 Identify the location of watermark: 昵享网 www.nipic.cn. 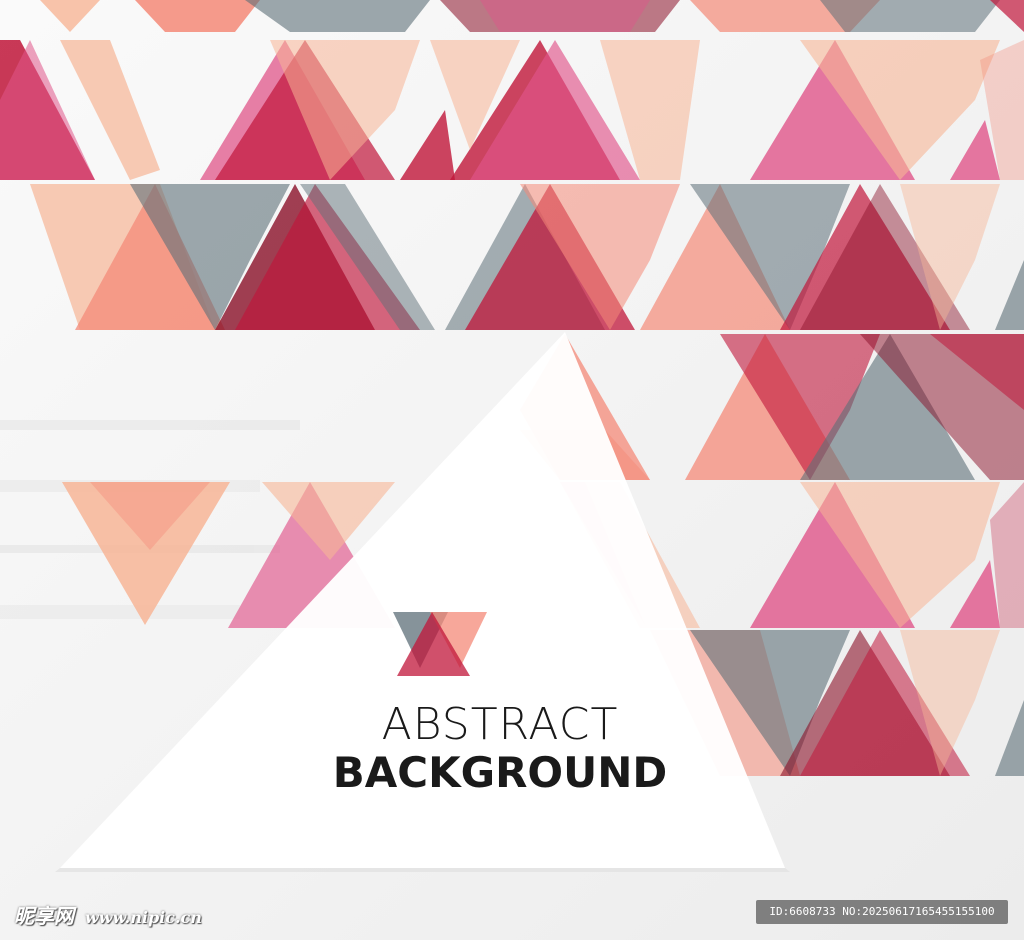
(108, 914).